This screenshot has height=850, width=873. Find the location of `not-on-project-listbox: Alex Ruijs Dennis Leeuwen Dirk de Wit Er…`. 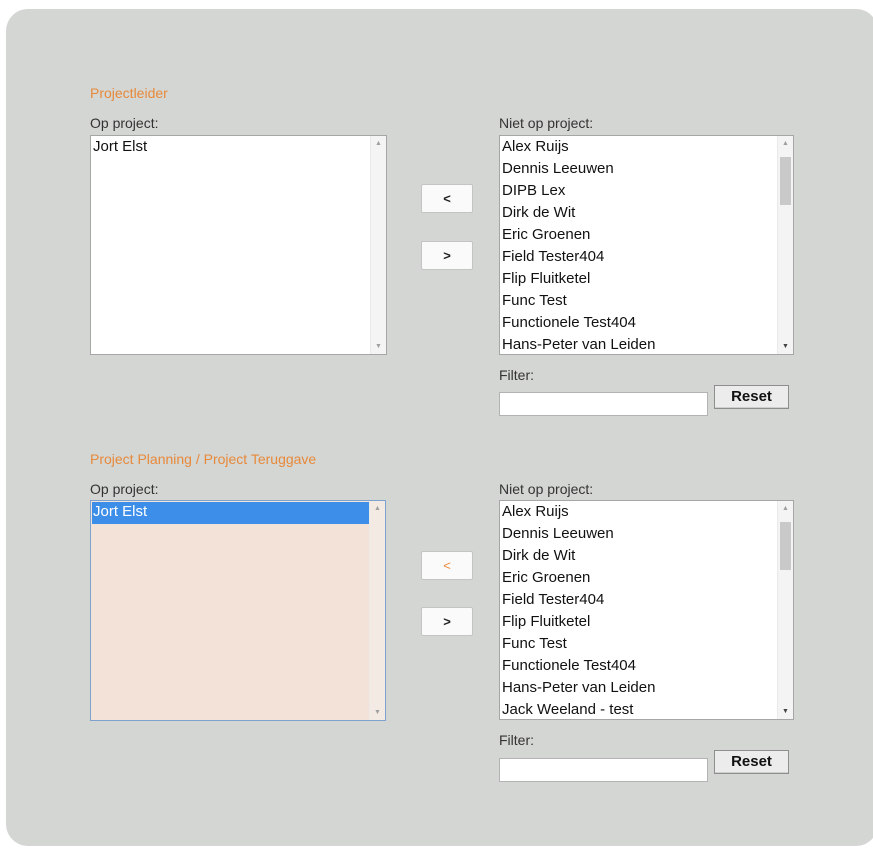

not-on-project-listbox: Alex Ruijs Dennis Leeuwen Dirk de Wit Er… is located at coordinates (646, 610).